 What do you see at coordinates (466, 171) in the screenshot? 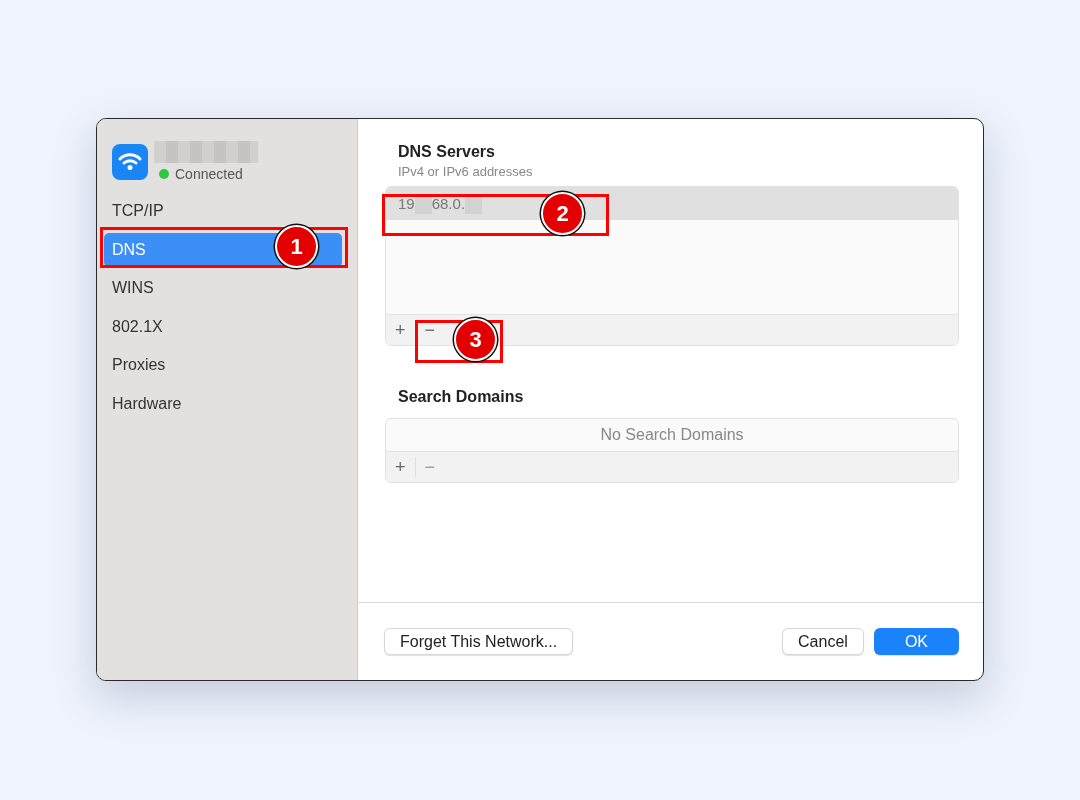
I see `section-subtitle: IPv4 or IPv6 addresses` at bounding box center [466, 171].